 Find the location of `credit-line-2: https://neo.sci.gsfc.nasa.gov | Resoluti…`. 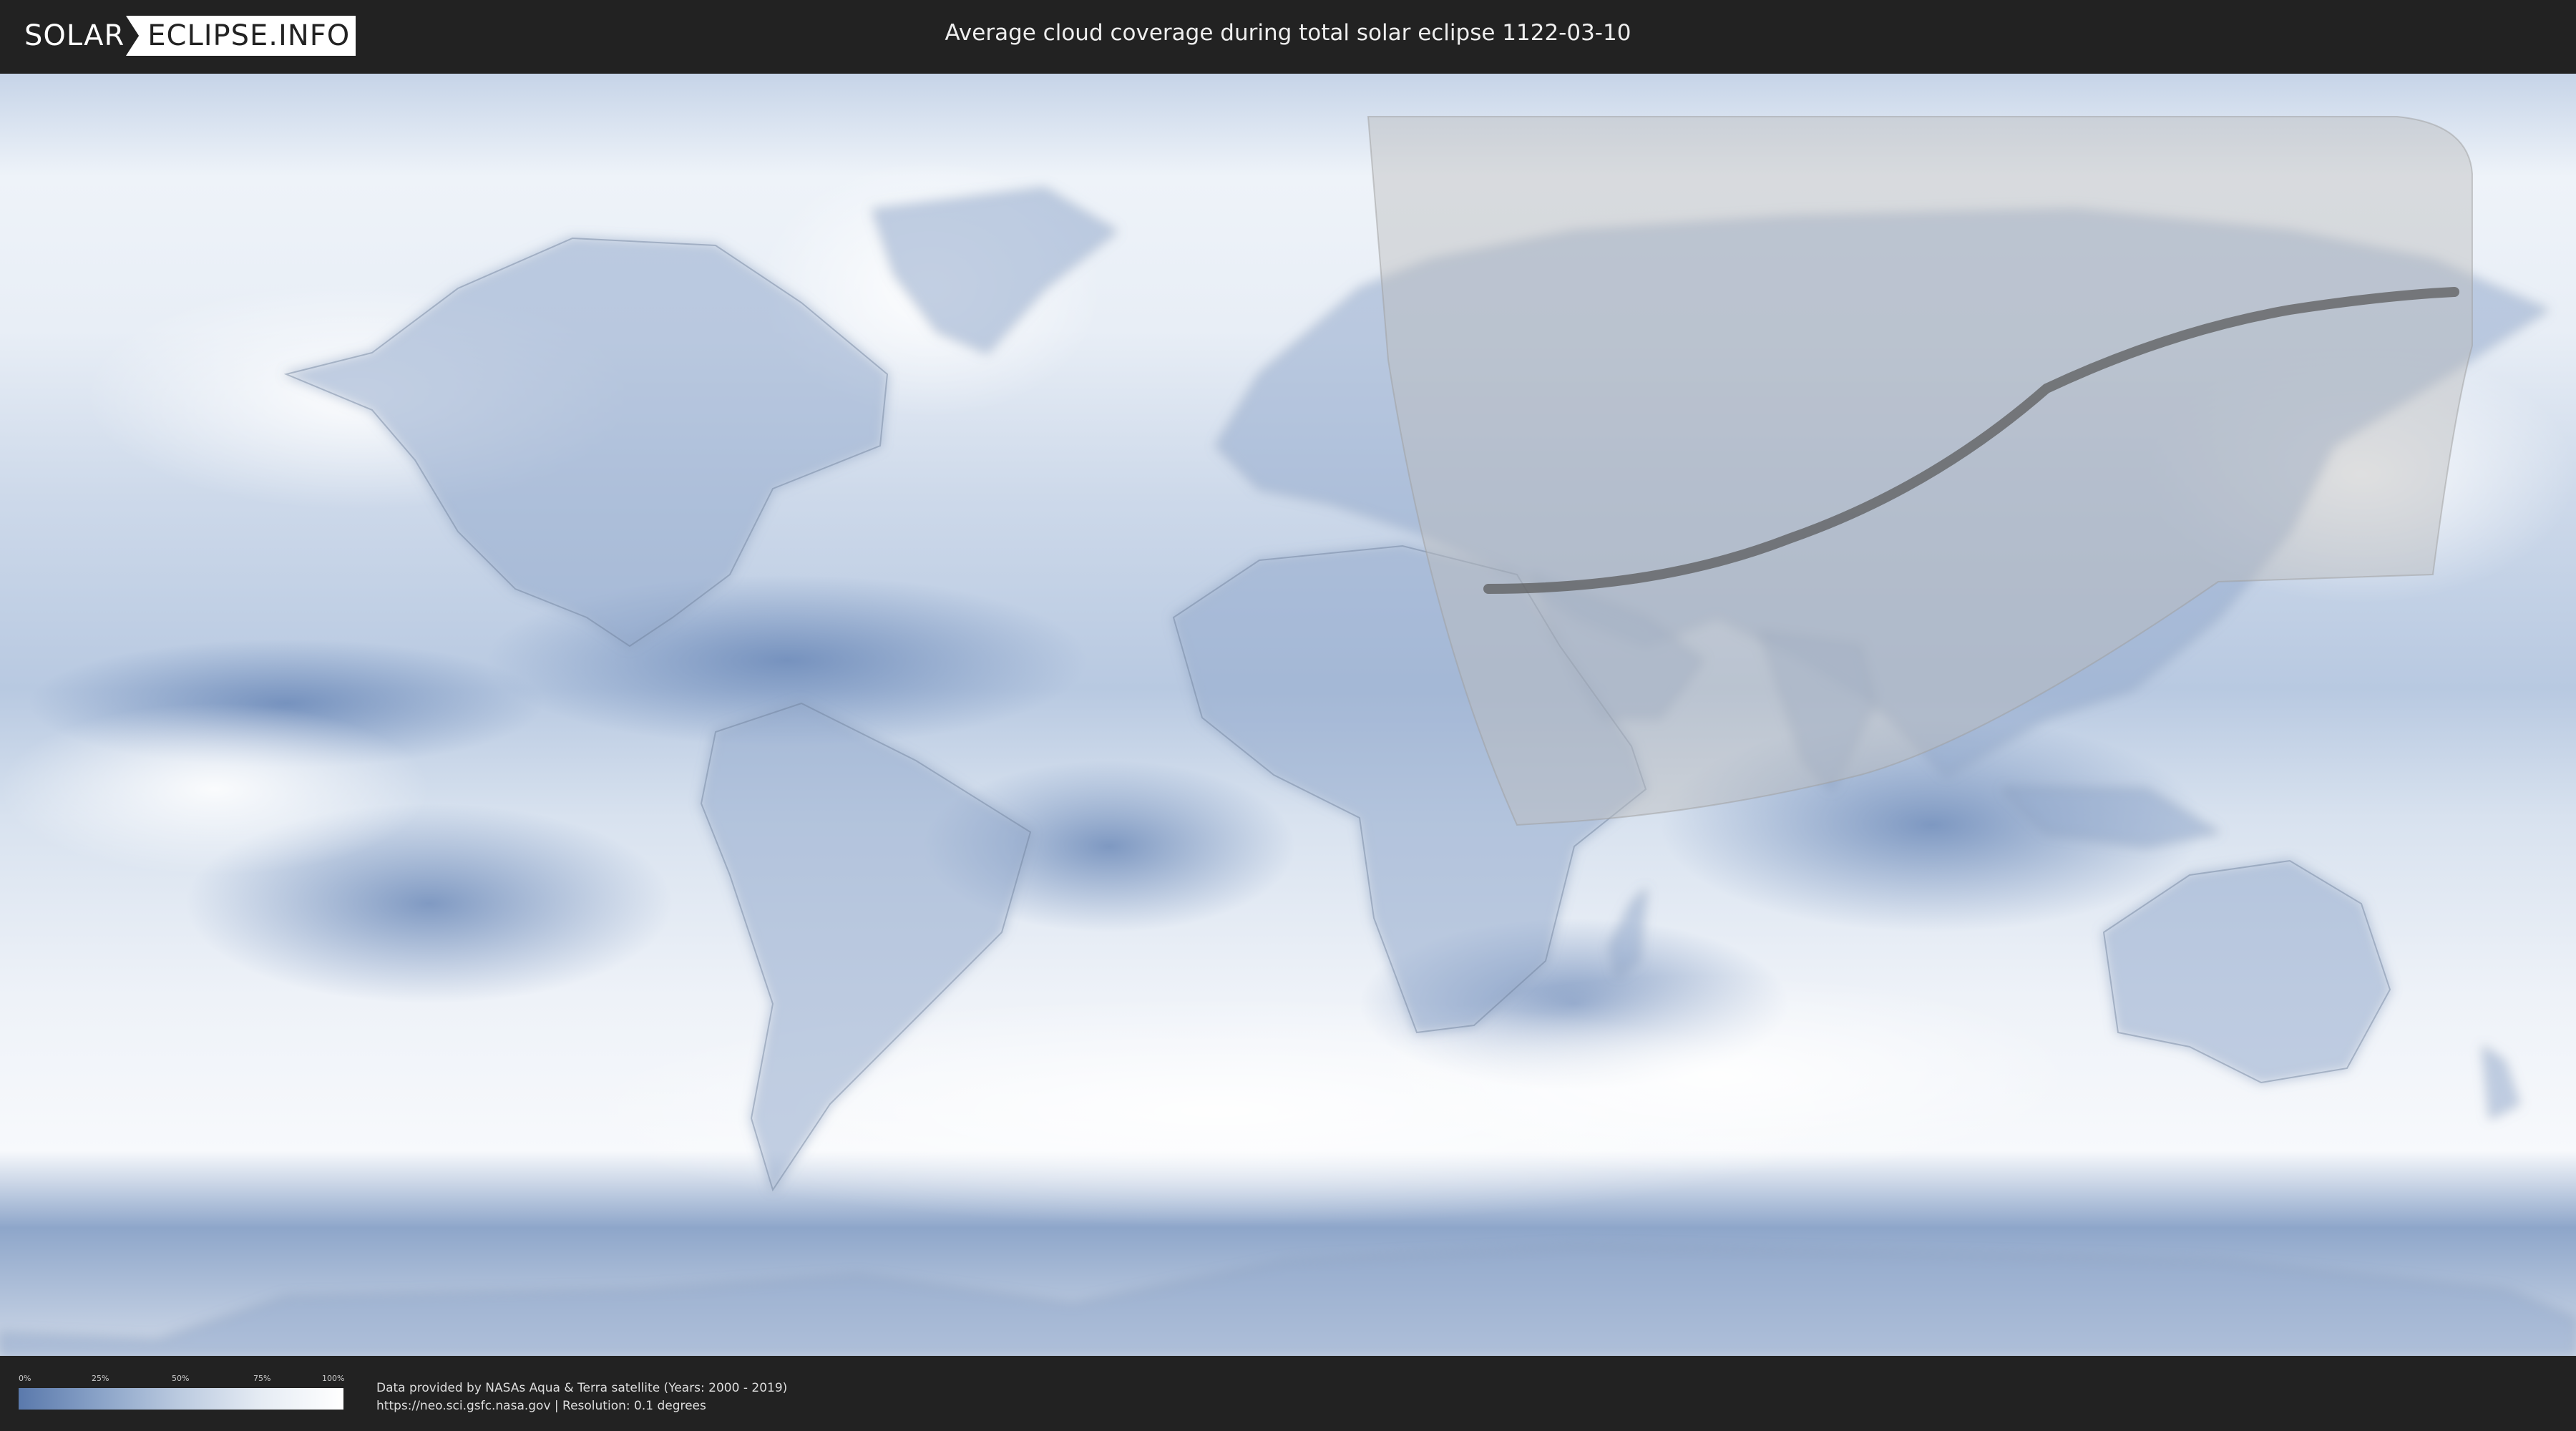

credit-line-2: https://neo.sci.gsfc.nasa.gov | Resoluti… is located at coordinates (581, 1406).